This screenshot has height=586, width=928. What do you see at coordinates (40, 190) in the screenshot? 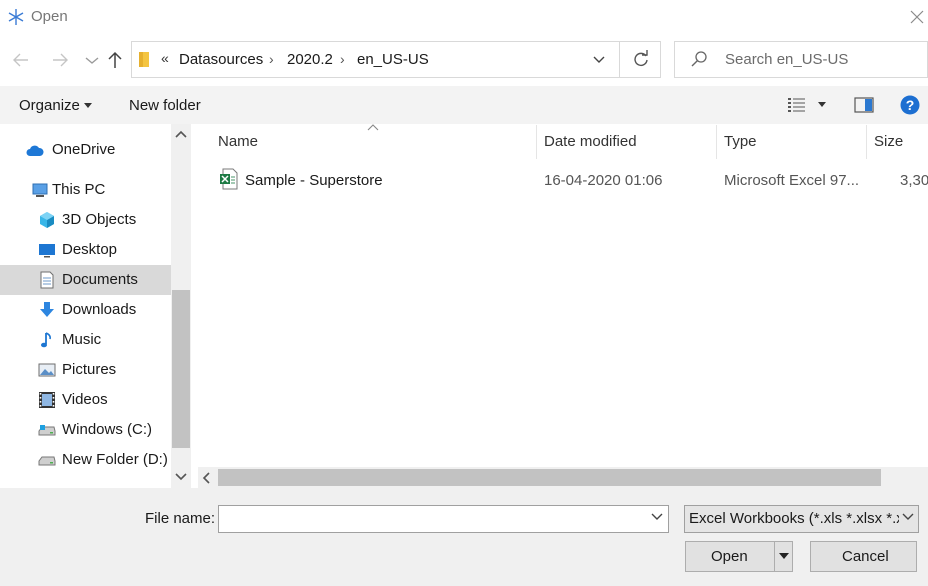
I see `computer-icon` at bounding box center [40, 190].